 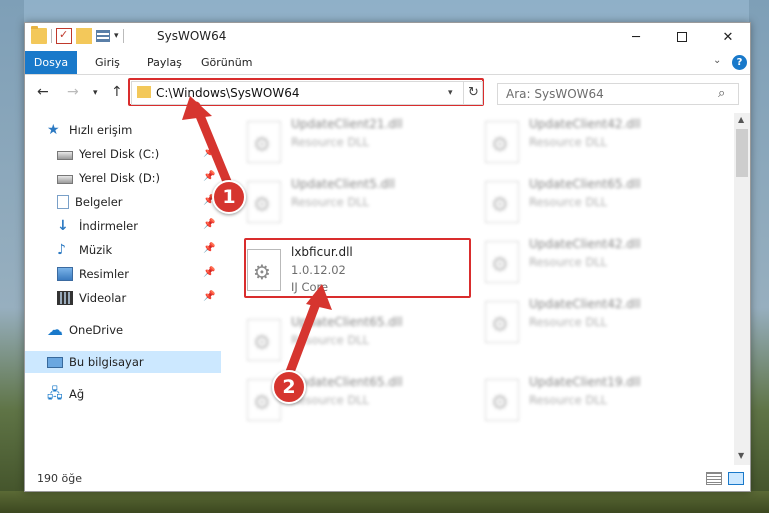 I want to click on tab-home: Giriş, so click(x=107, y=62).